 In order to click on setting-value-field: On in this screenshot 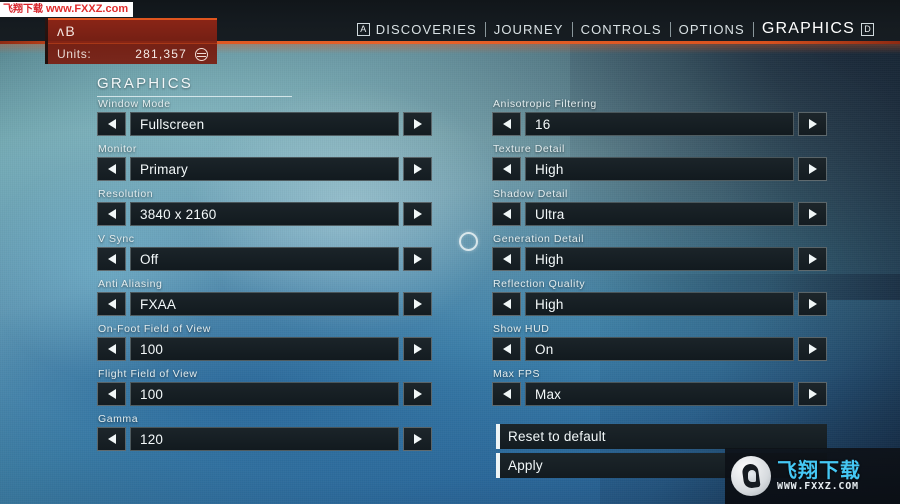, I will do `click(659, 349)`.